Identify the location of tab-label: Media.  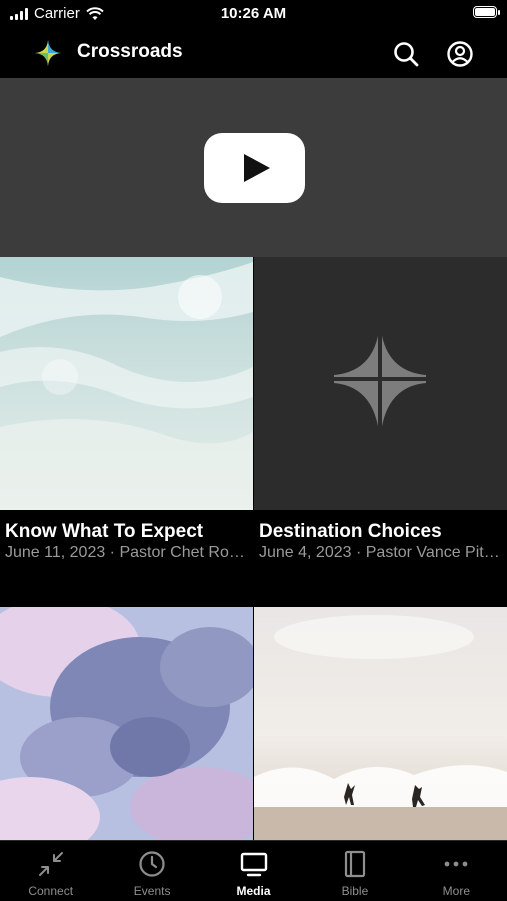
(253, 891).